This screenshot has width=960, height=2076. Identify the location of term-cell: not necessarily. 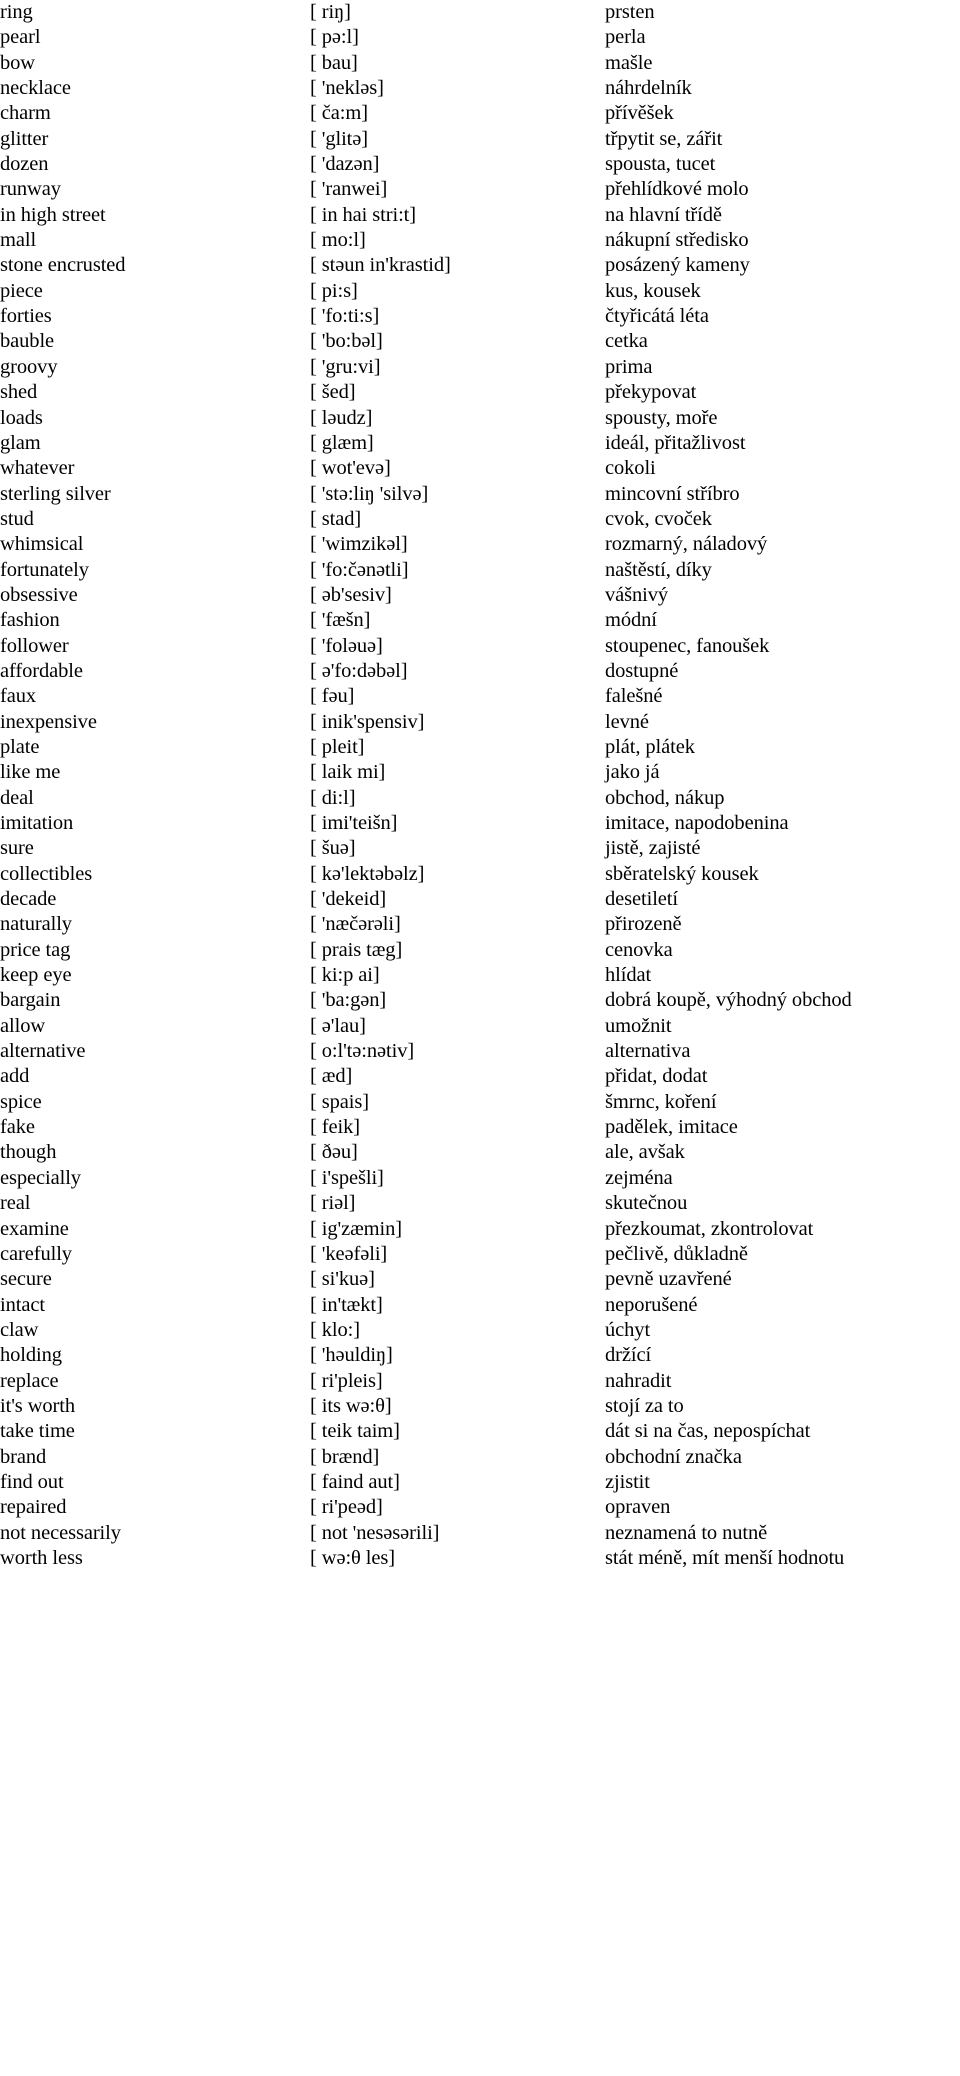
(60, 1532).